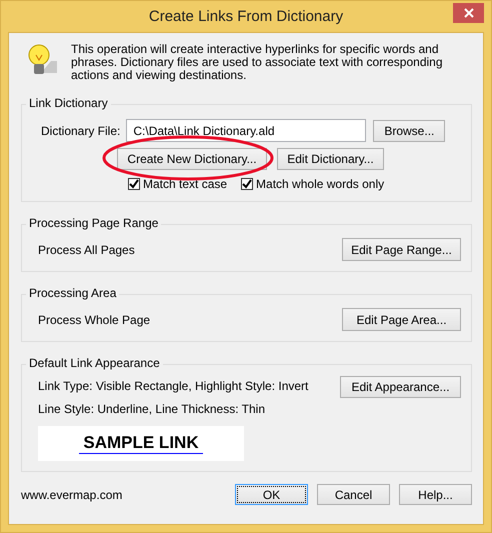 This screenshot has height=533, width=492. What do you see at coordinates (246, 16) in the screenshot?
I see `window-title: Create Links From Dictionary` at bounding box center [246, 16].